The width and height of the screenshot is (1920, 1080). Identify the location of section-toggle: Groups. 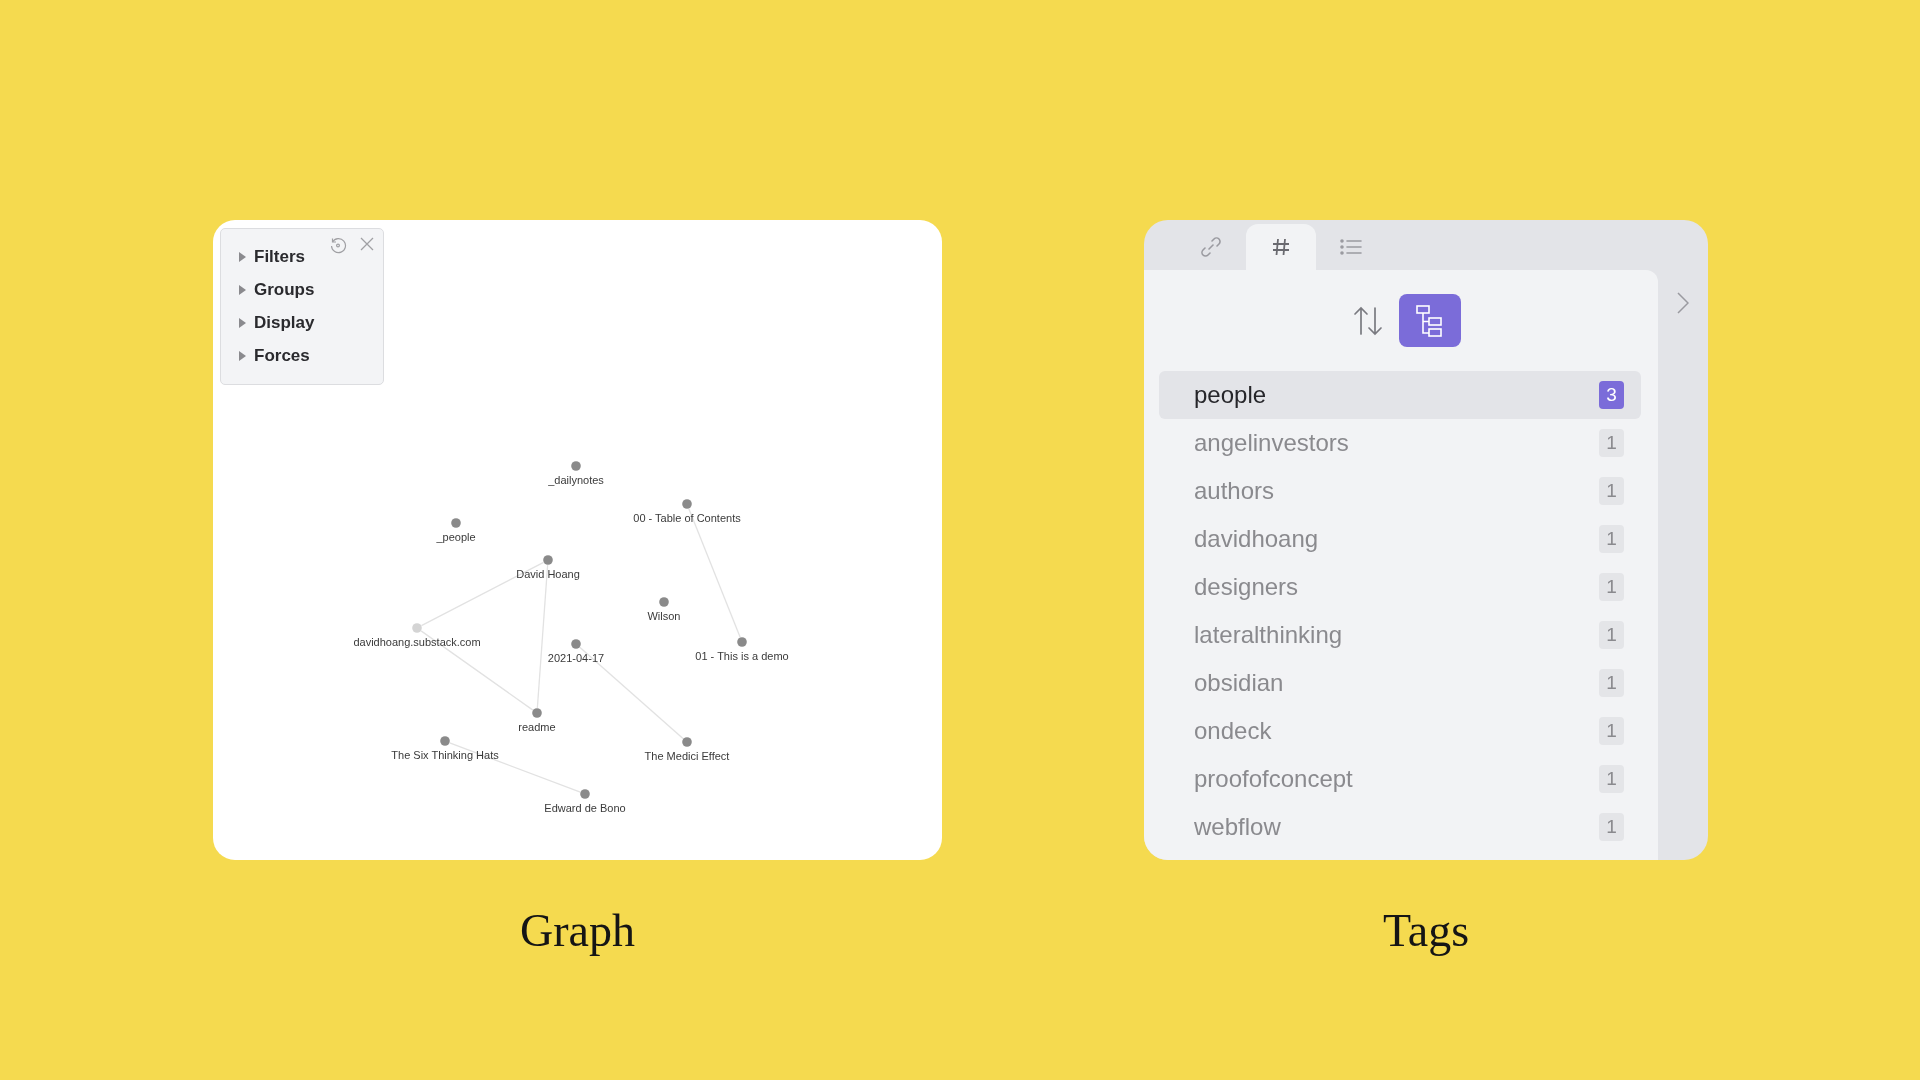
(310, 289).